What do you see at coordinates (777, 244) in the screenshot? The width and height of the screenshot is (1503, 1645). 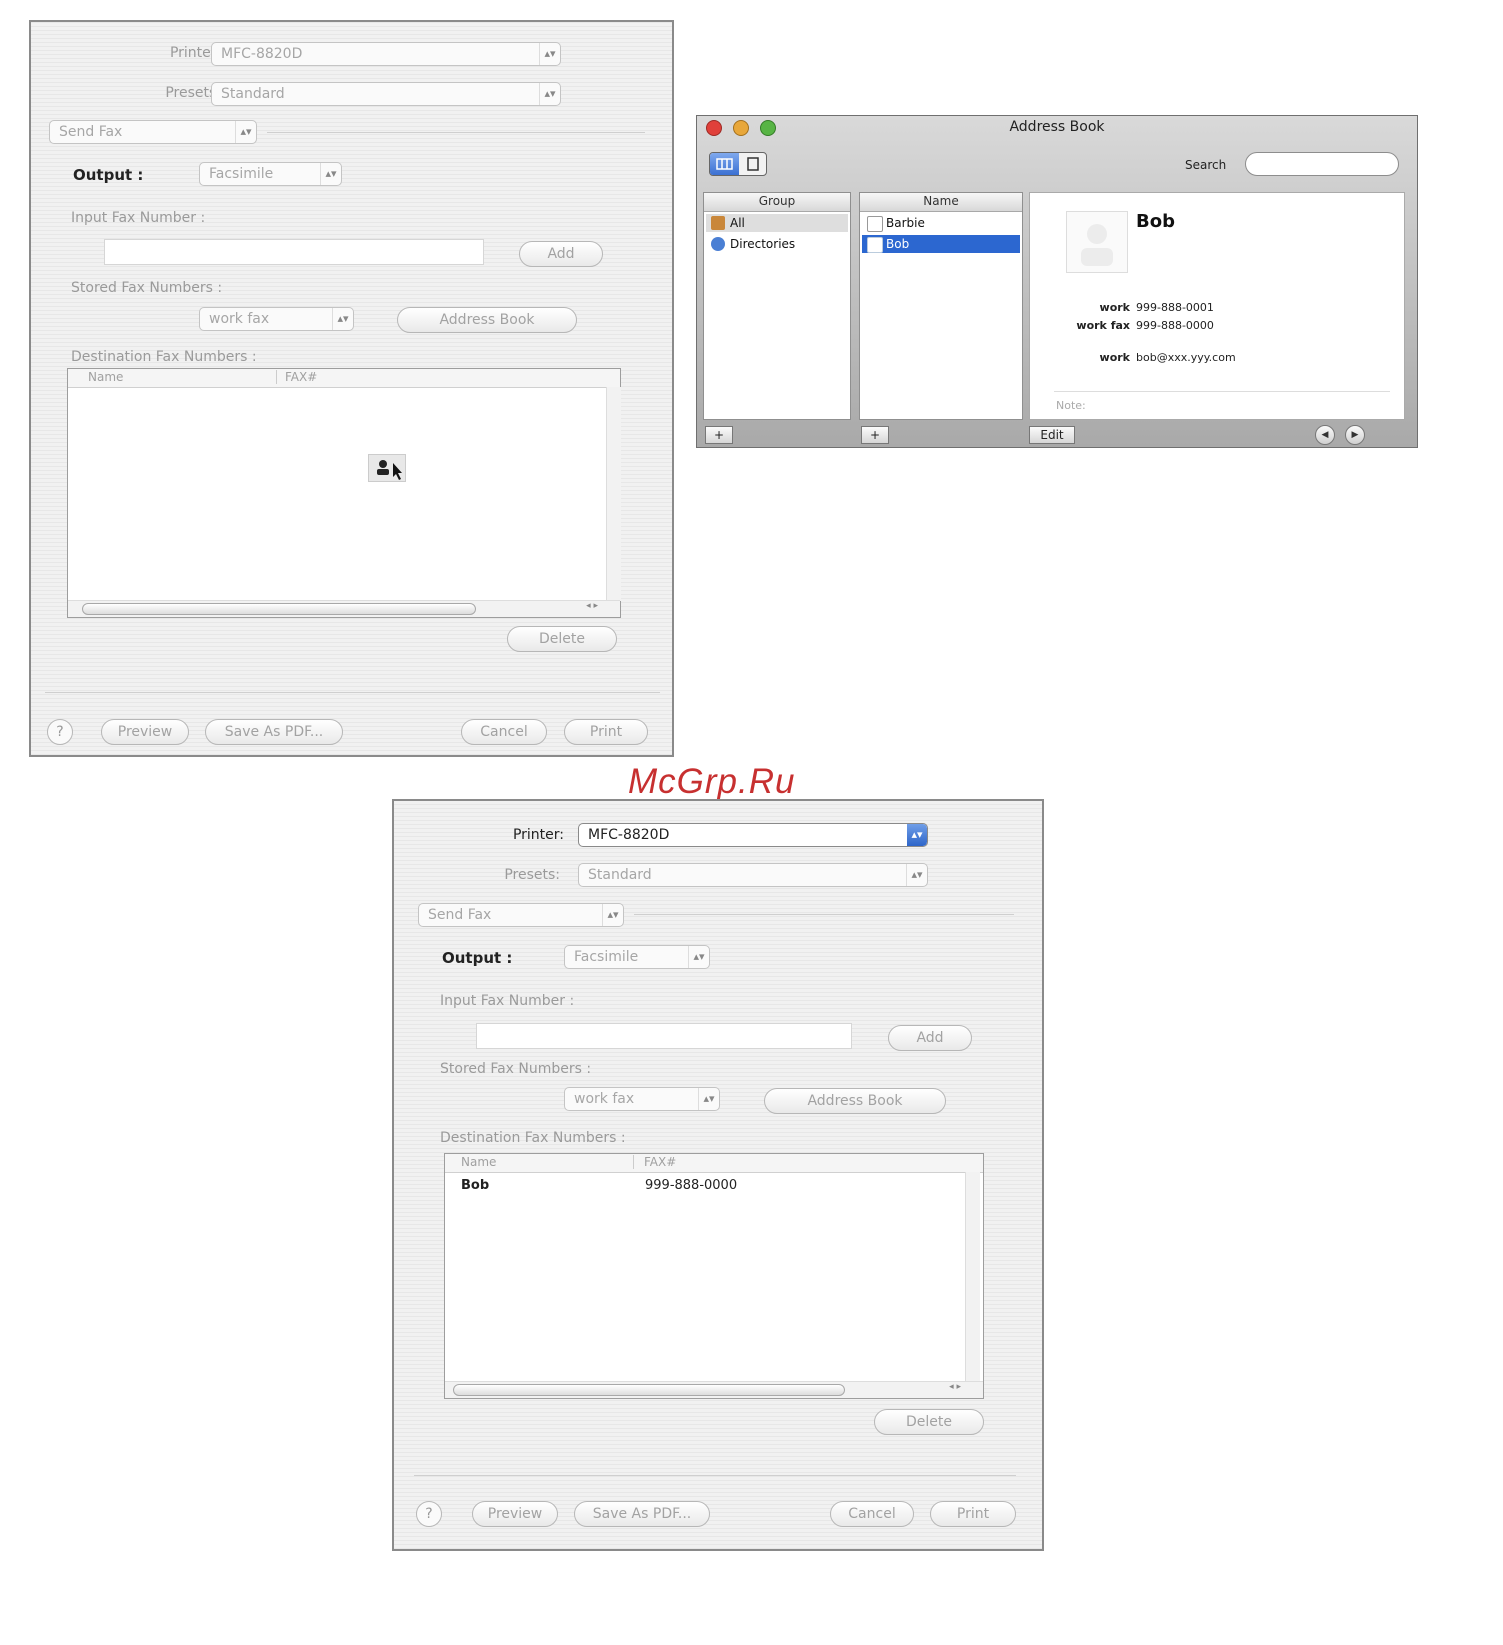 I see `group-item-directories: Directories` at bounding box center [777, 244].